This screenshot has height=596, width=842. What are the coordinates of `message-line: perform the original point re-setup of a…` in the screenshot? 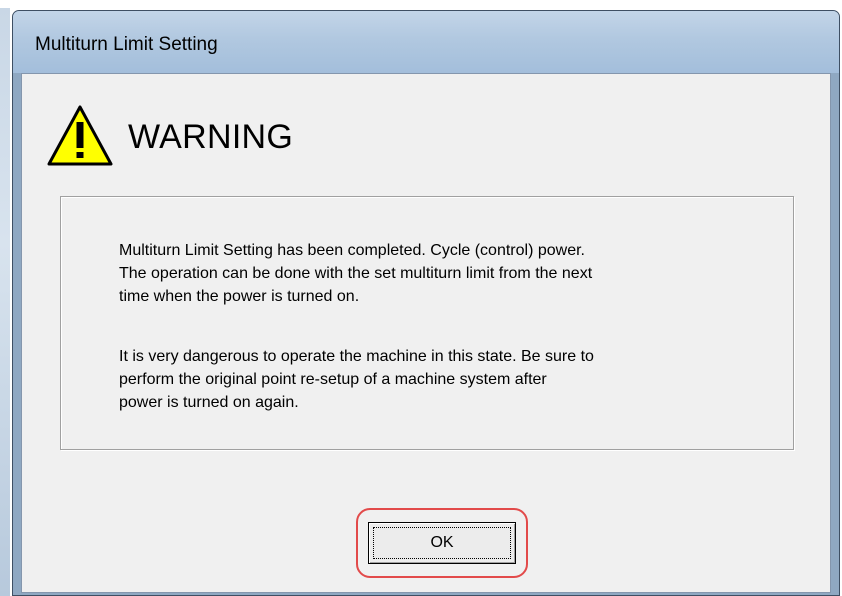 It's located at (333, 379).